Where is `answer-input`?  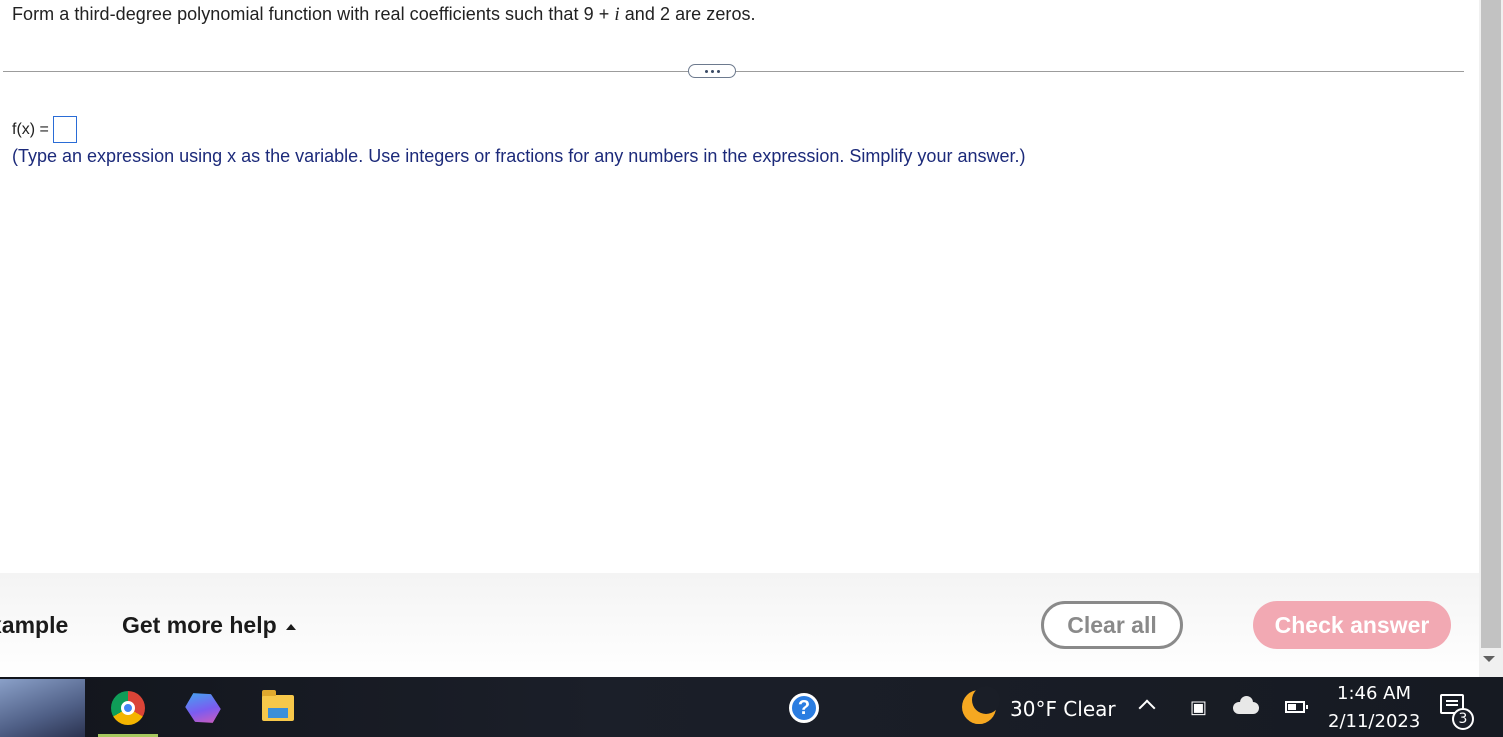 answer-input is located at coordinates (64, 129).